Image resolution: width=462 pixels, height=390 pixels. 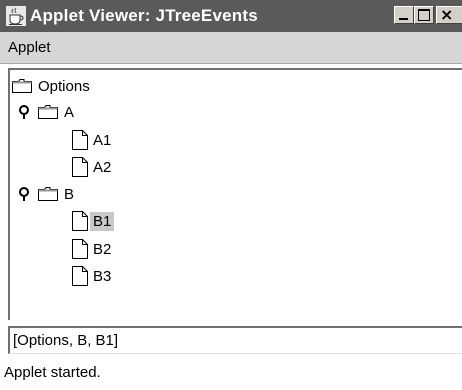 What do you see at coordinates (69, 194) in the screenshot?
I see `tree-node-label: B` at bounding box center [69, 194].